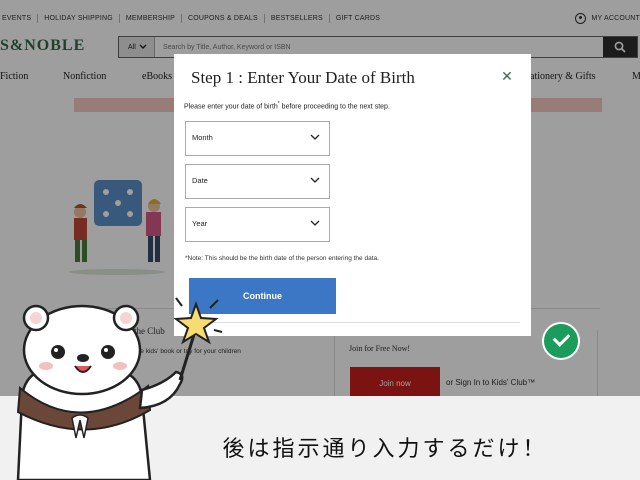 The width and height of the screenshot is (640, 480). I want to click on polar-bear-mascot, so click(119, 388).